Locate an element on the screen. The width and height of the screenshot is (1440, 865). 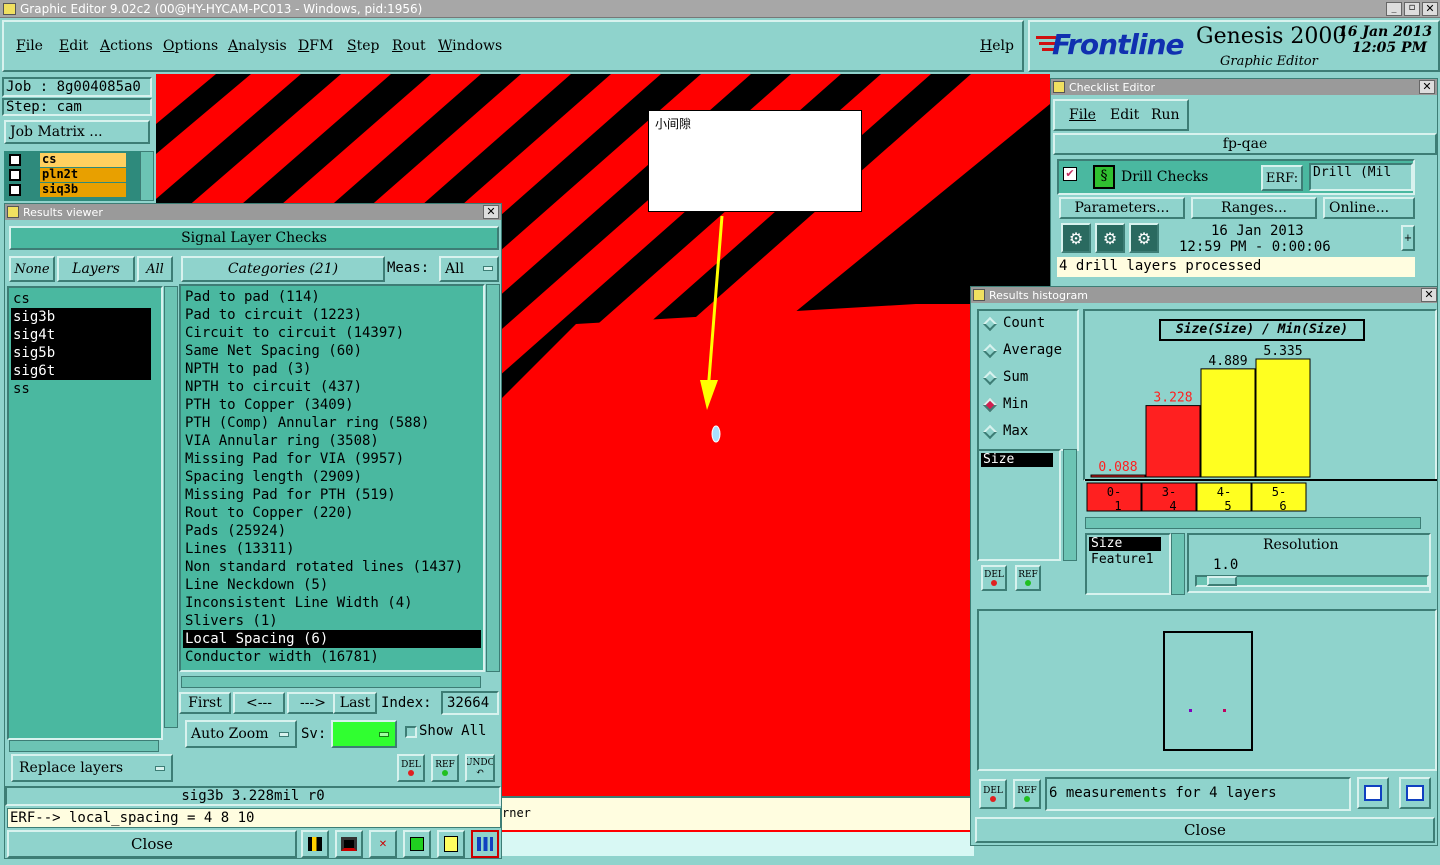
sort-list-item-feature1: Feature1 is located at coordinates (1128, 560).